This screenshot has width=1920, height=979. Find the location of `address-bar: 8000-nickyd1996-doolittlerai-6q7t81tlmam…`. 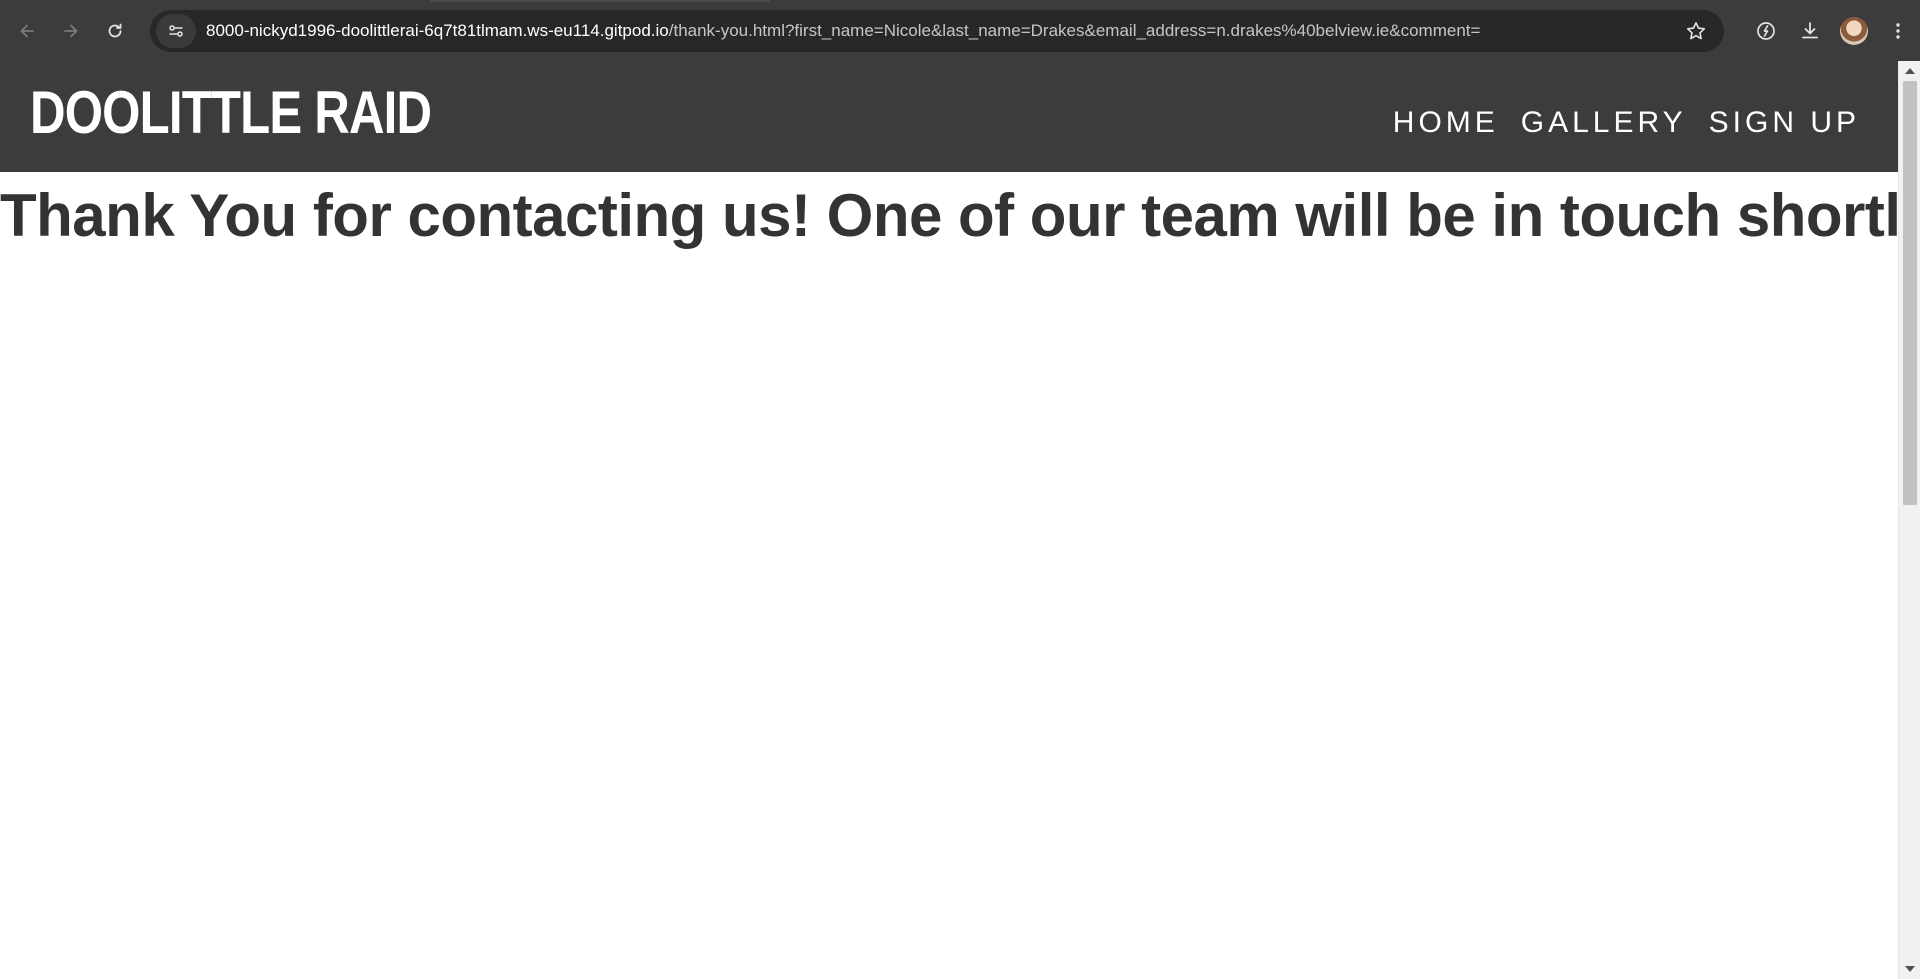

address-bar: 8000-nickyd1996-doolittlerai-6q7t81tlmam… is located at coordinates (937, 31).